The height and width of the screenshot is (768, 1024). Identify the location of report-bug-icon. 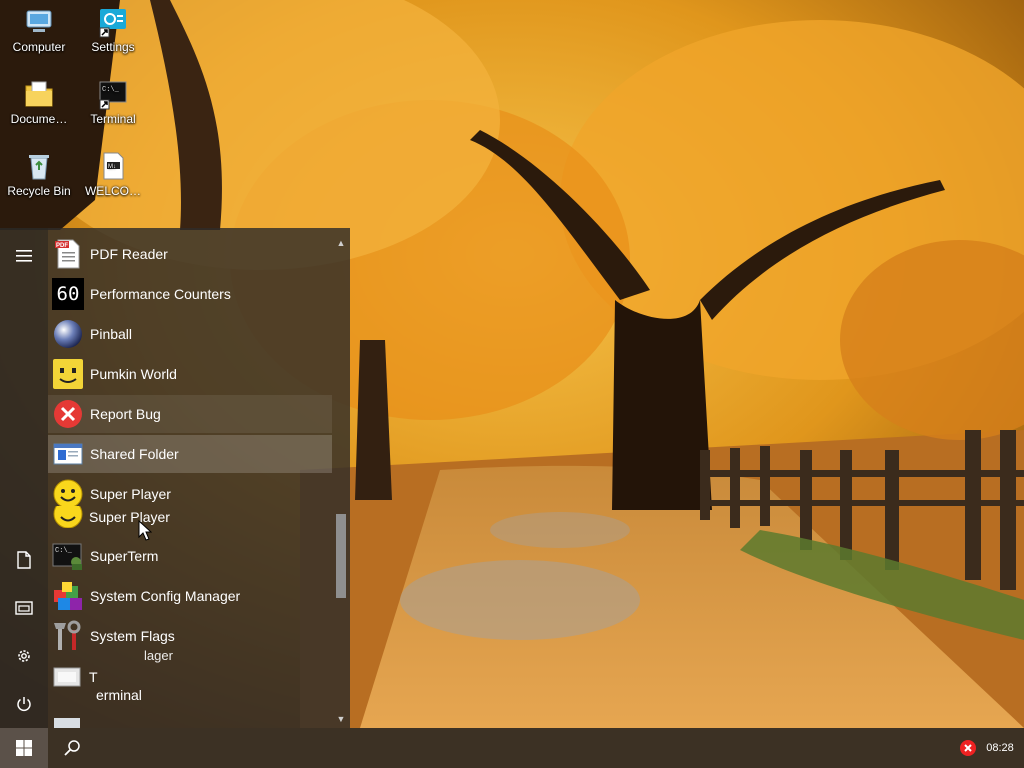
(68, 414).